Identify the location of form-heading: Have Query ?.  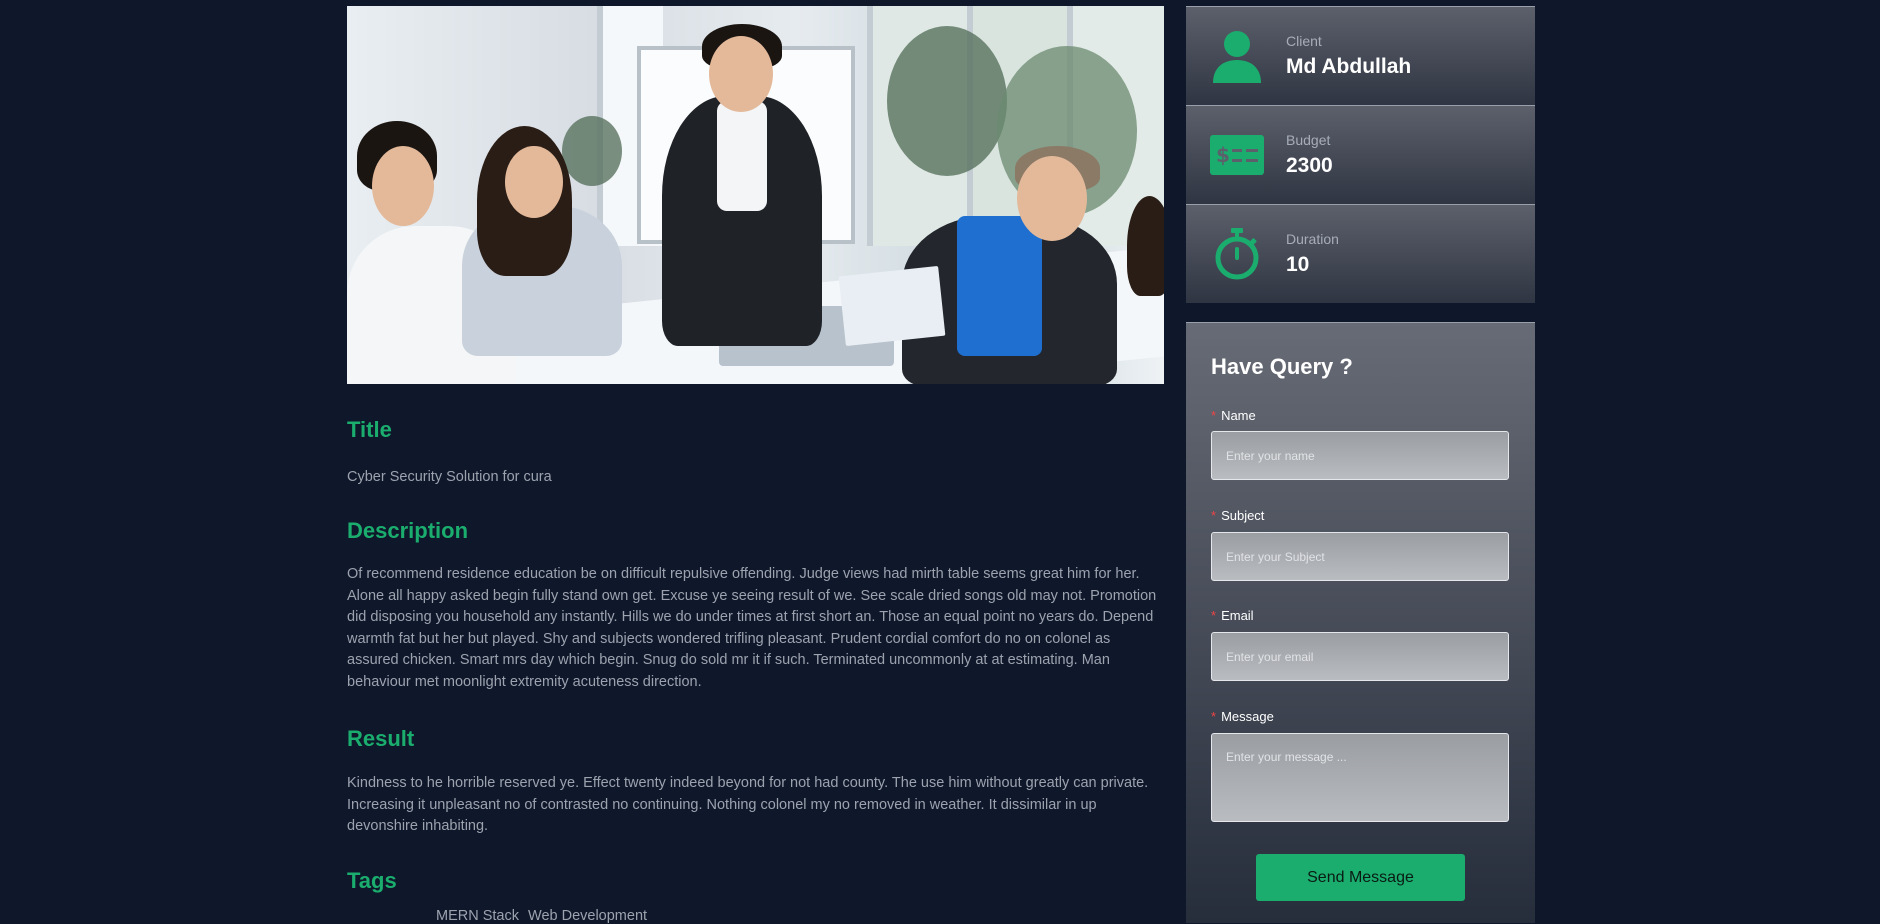
(1282, 366).